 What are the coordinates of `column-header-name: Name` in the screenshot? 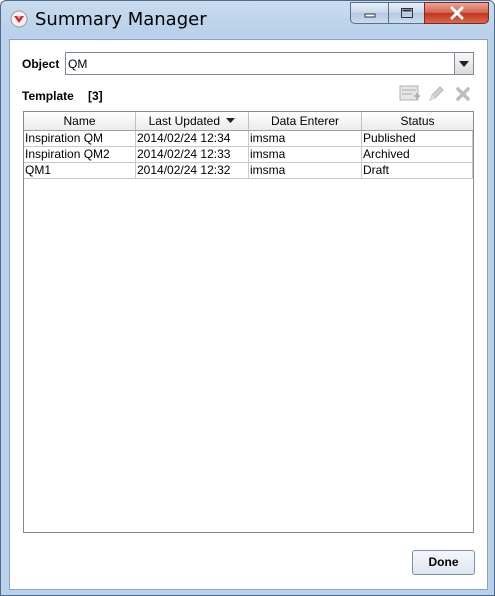 It's located at (80, 121).